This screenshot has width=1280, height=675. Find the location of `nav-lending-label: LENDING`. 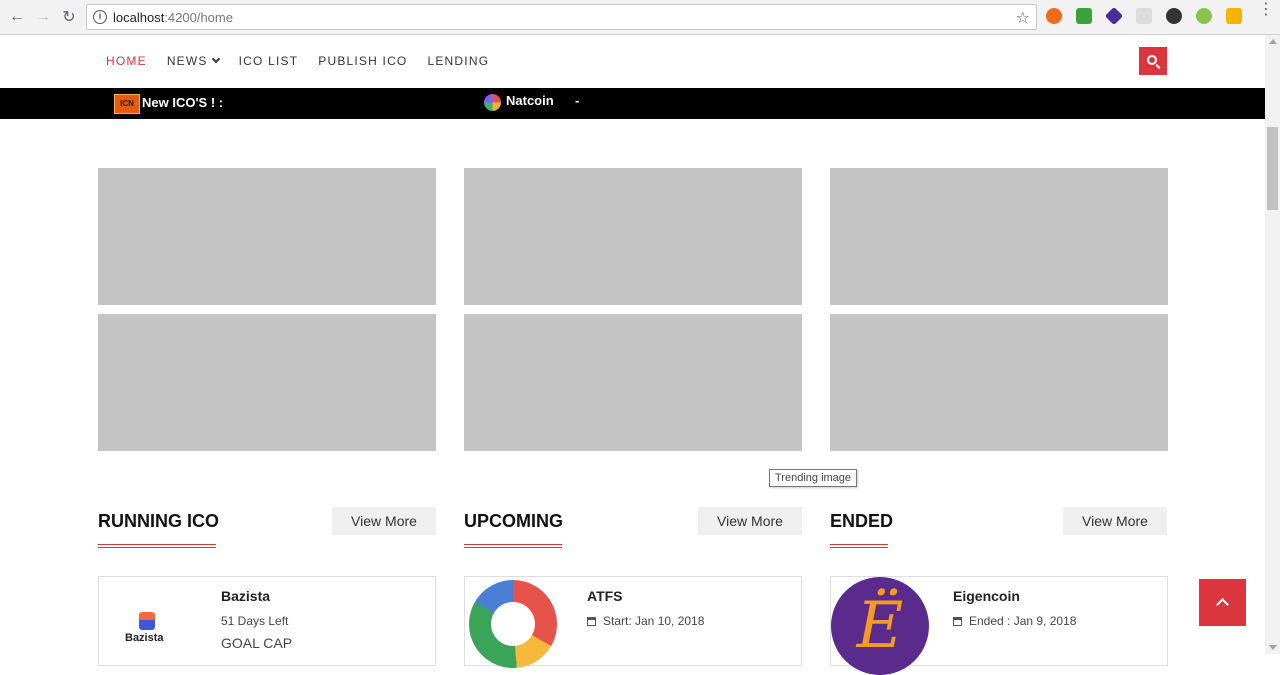

nav-lending-label: LENDING is located at coordinates (458, 61).